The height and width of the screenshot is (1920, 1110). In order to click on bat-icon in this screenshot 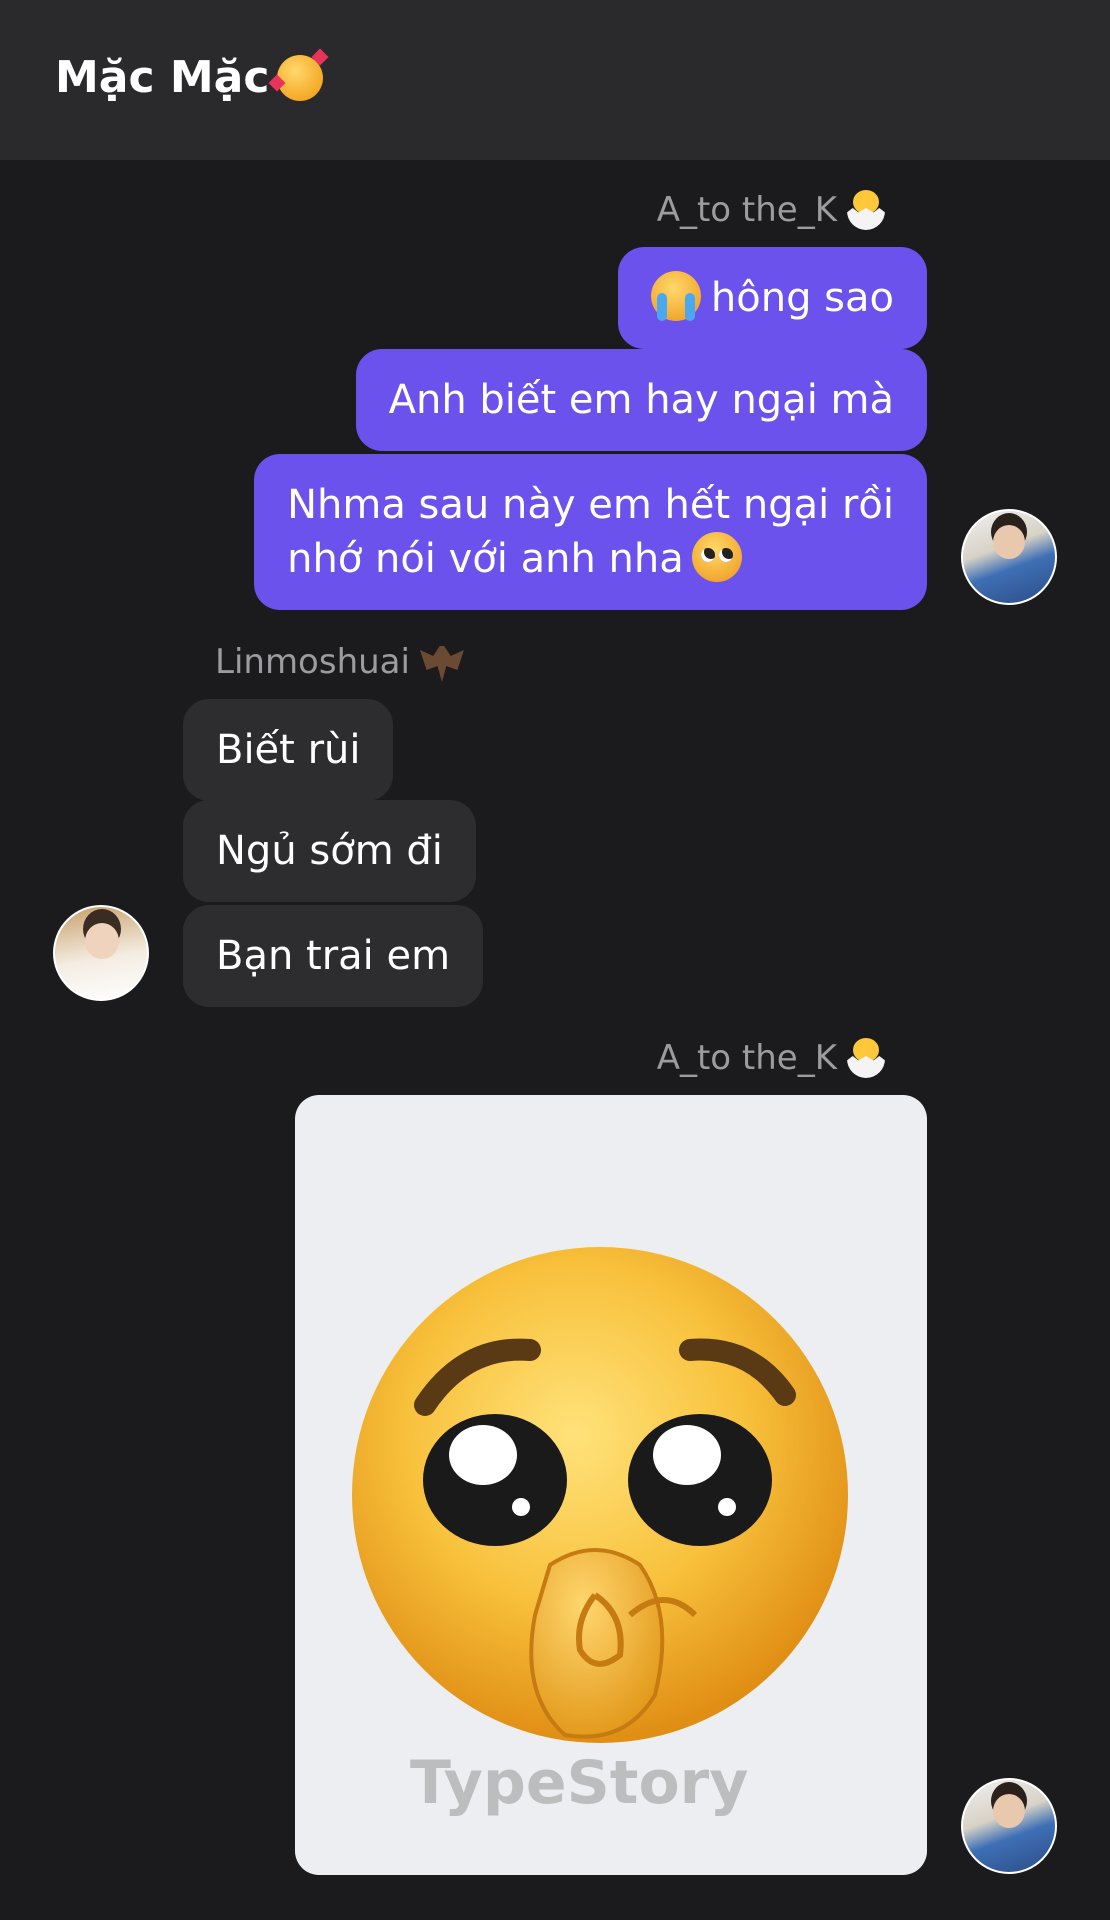, I will do `click(441, 664)`.